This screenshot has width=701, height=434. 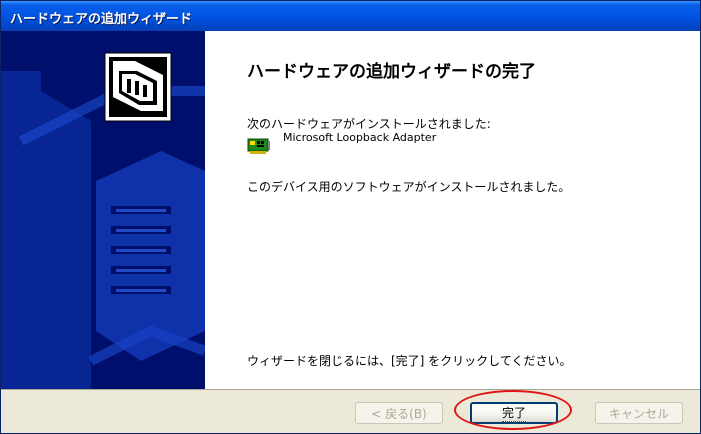 What do you see at coordinates (639, 413) in the screenshot?
I see `cancel-button: キャンセル` at bounding box center [639, 413].